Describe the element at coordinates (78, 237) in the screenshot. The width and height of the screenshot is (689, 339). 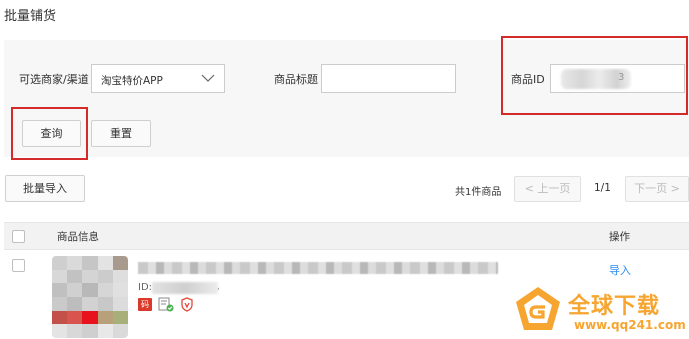
I see `column-product-info: 商品信息` at that location.